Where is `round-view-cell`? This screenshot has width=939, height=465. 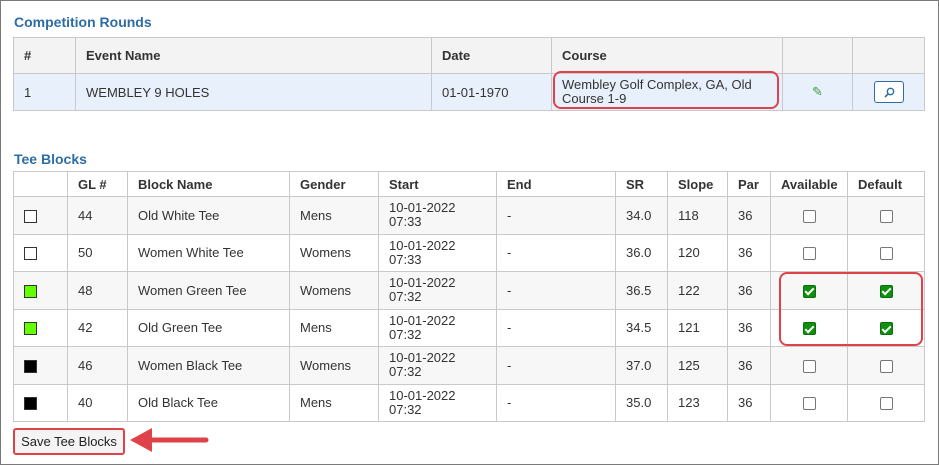
round-view-cell is located at coordinates (888, 92).